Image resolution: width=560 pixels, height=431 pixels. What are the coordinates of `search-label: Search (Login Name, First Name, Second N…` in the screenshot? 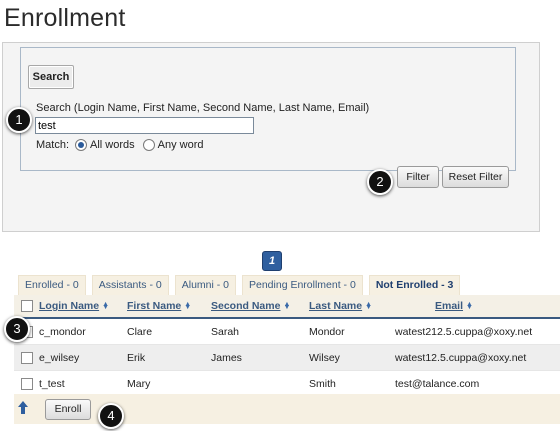 It's located at (203, 108).